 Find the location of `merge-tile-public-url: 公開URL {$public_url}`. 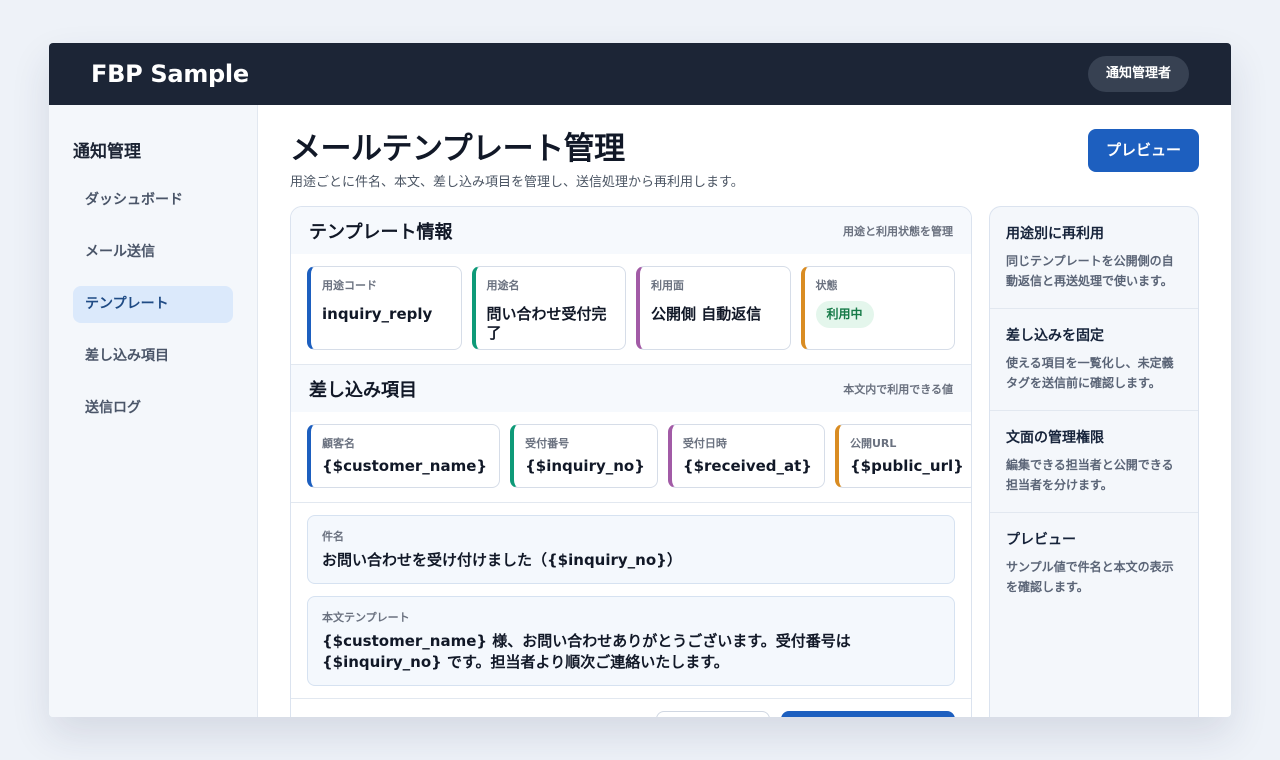

merge-tile-public-url: 公開URL {$public_url} is located at coordinates (902, 456).